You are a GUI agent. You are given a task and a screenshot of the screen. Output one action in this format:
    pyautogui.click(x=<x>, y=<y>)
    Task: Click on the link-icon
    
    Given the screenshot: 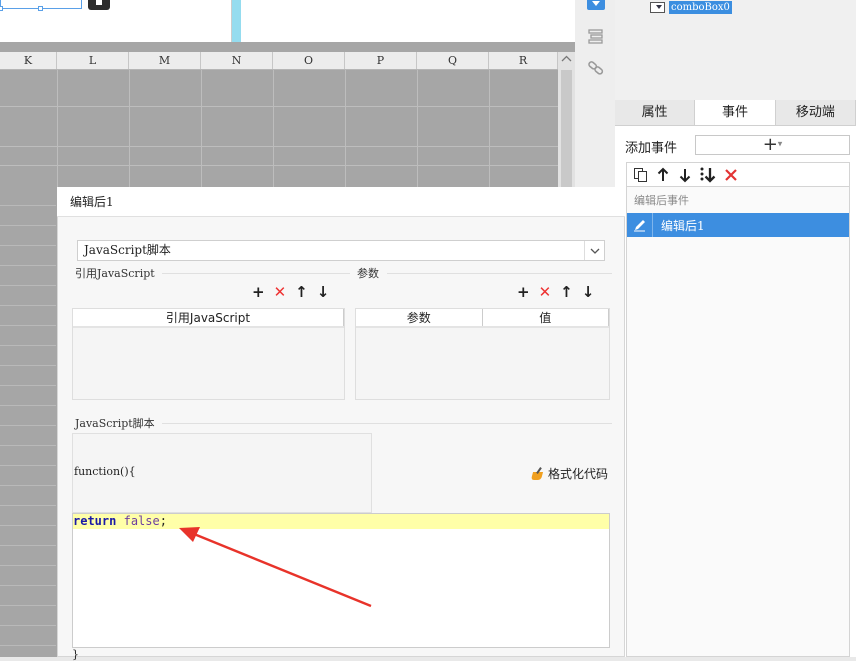 What is the action you would take?
    pyautogui.click(x=596, y=68)
    